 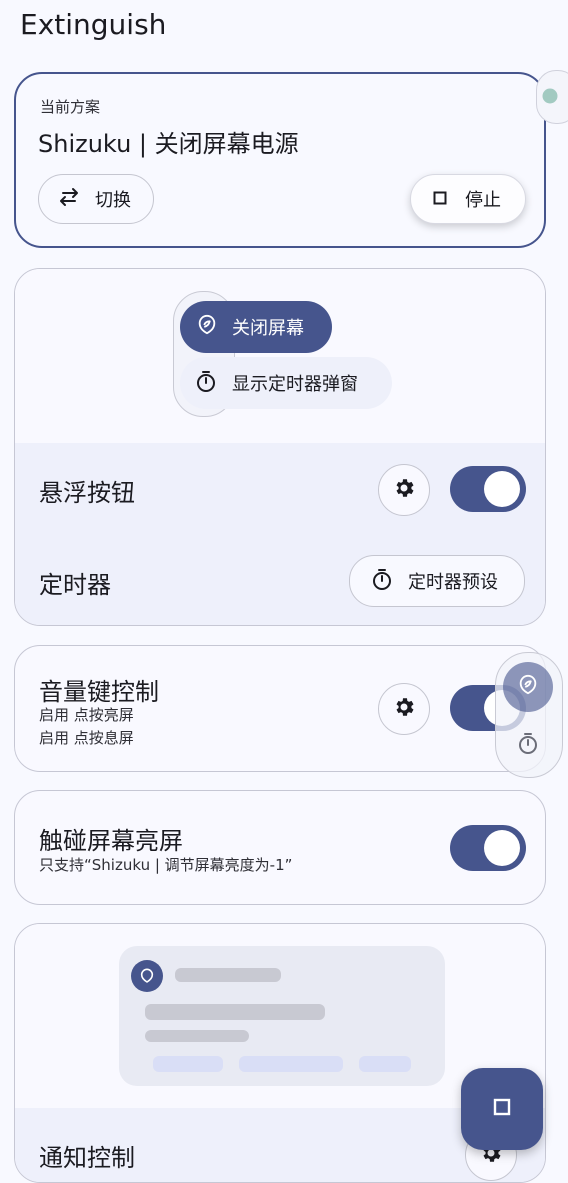 I want to click on volume-control-line2: 启用 点按息屏, so click(x=86, y=738).